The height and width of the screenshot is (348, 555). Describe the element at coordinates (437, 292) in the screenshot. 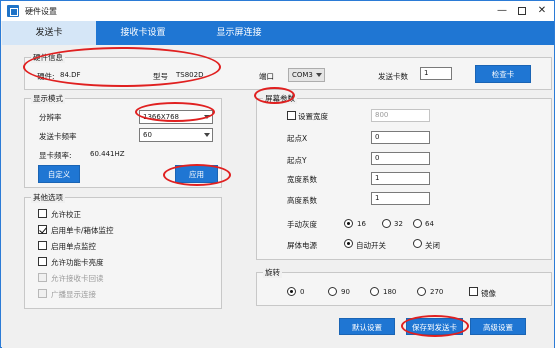

I see `rotate-270-label: 270` at that location.